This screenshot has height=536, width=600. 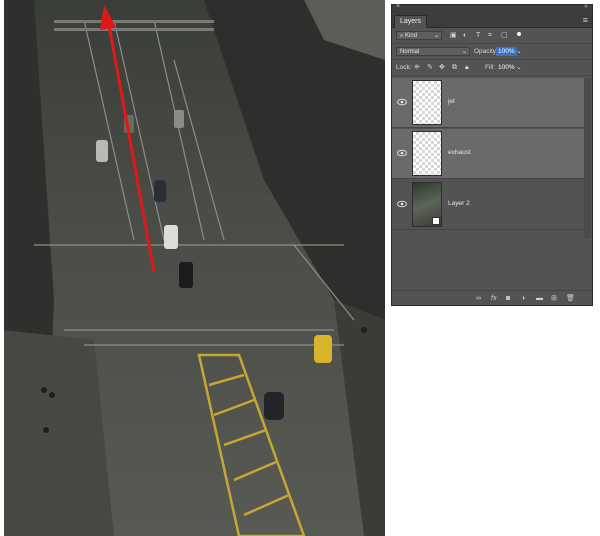 I want to click on folder-icon: ▬, so click(x=539, y=298).